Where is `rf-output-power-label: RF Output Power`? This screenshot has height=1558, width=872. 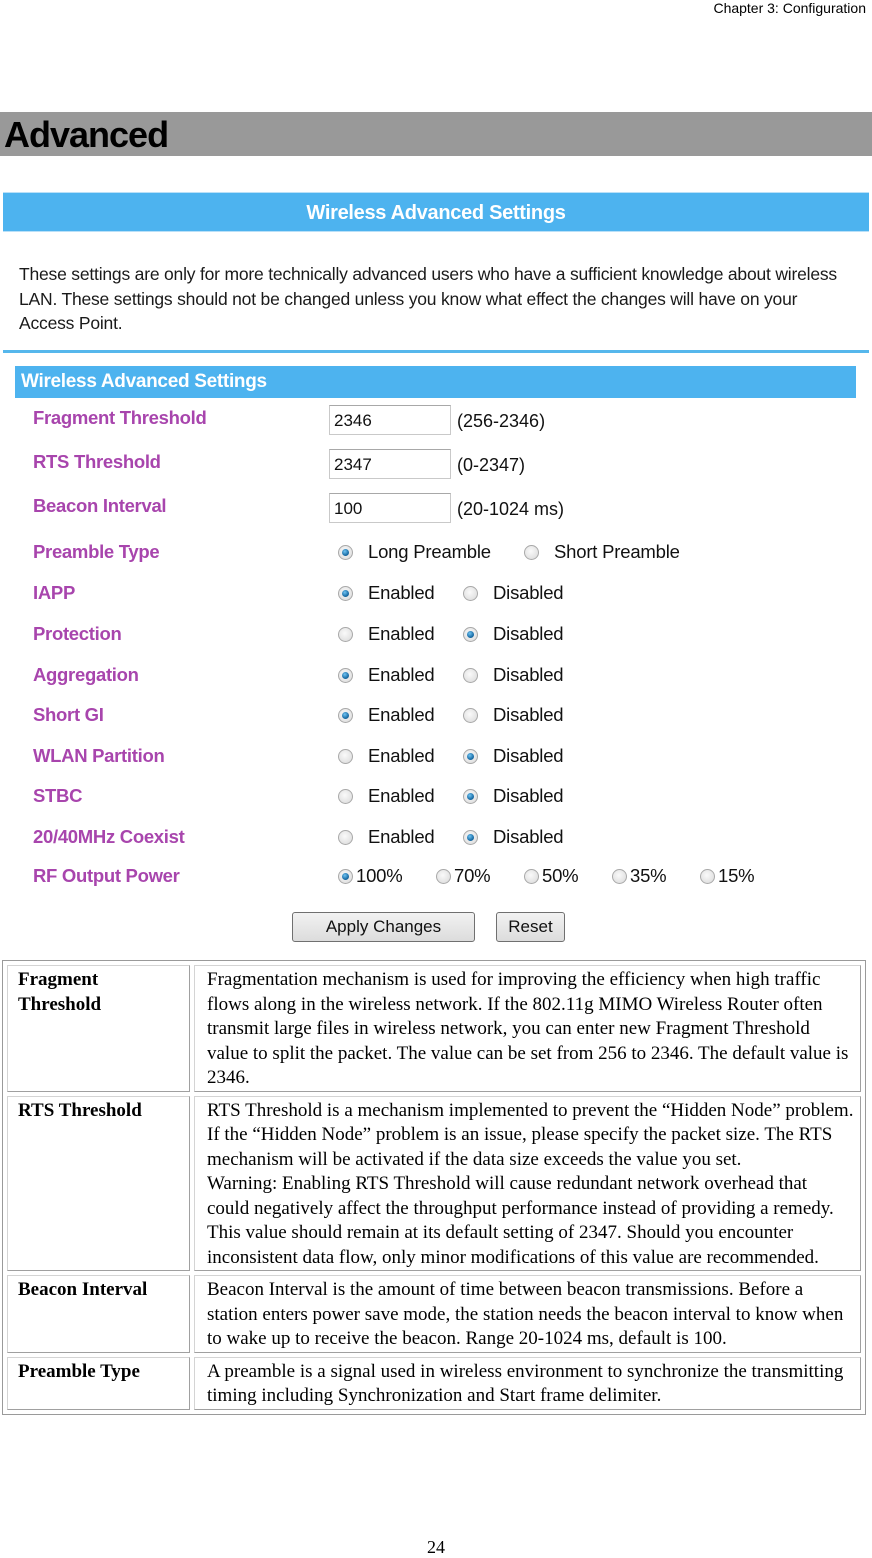 rf-output-power-label: RF Output Power is located at coordinates (106, 875).